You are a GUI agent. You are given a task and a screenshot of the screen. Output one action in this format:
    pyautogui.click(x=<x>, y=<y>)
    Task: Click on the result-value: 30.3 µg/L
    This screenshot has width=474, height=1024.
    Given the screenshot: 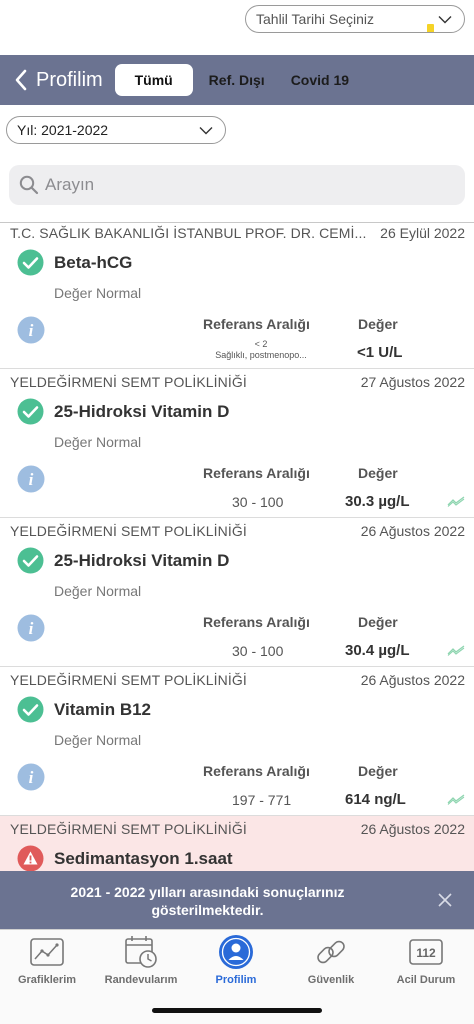 What is the action you would take?
    pyautogui.click(x=377, y=501)
    